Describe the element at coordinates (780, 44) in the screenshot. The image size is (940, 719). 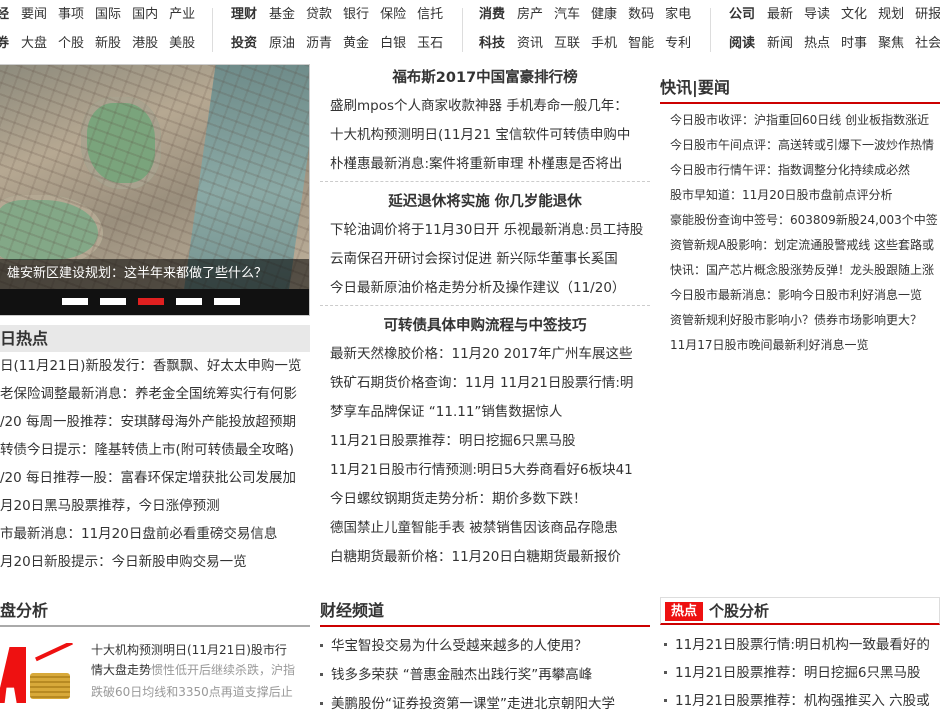
I see `nav-link: 新闻` at that location.